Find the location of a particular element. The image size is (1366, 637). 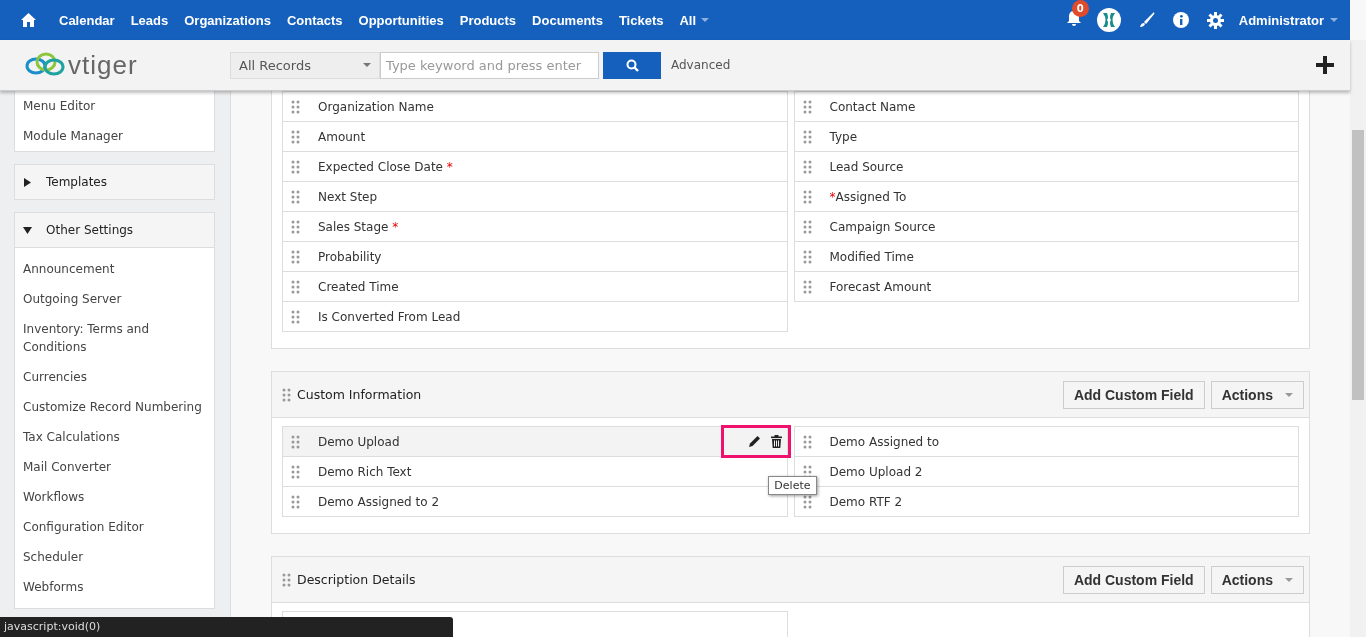

field-row: Type is located at coordinates (1046, 136).